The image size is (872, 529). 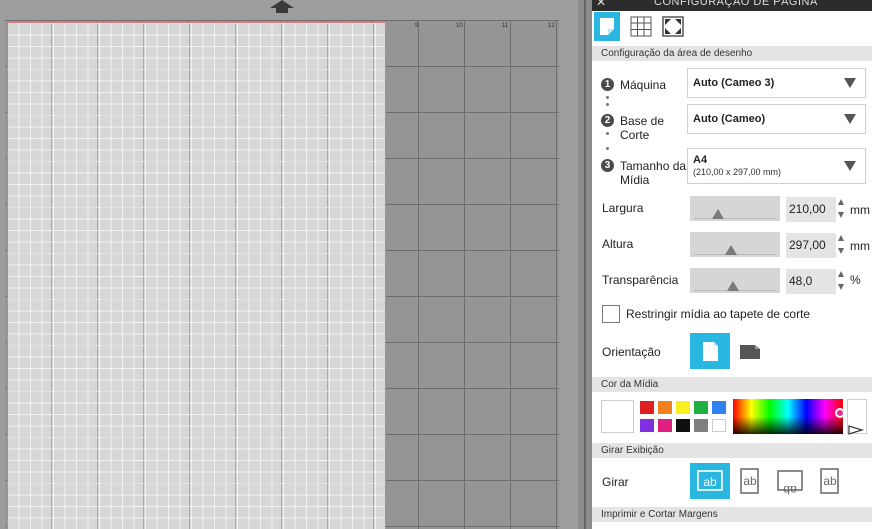 I want to click on width-label: Largura, so click(x=623, y=208).